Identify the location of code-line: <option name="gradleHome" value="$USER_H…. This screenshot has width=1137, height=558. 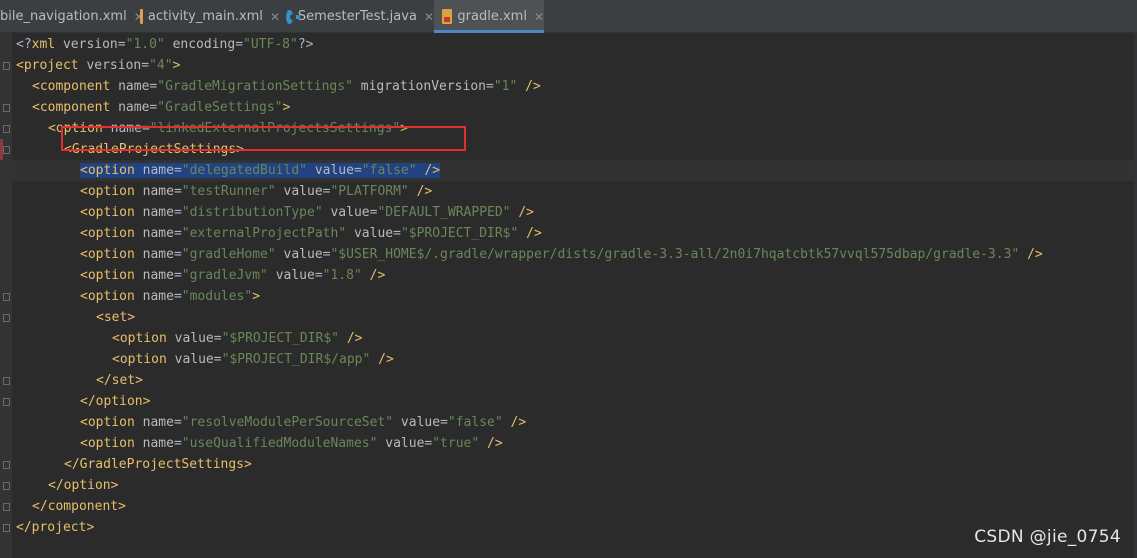
(574, 254).